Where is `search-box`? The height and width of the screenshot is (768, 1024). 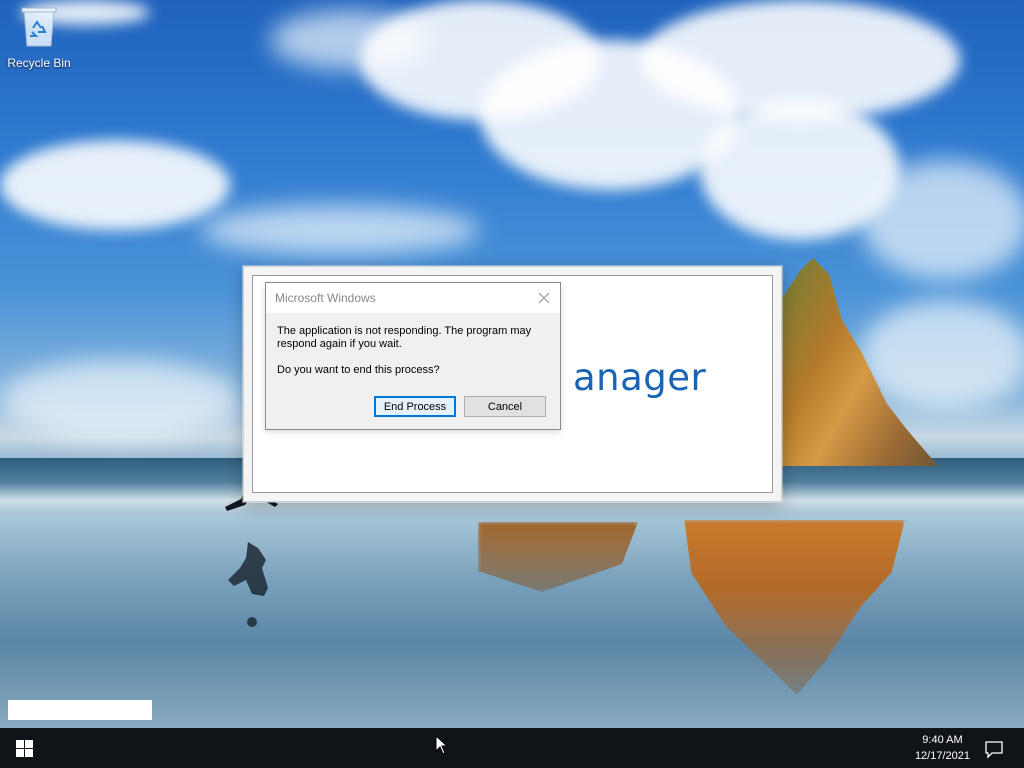 search-box is located at coordinates (80, 710).